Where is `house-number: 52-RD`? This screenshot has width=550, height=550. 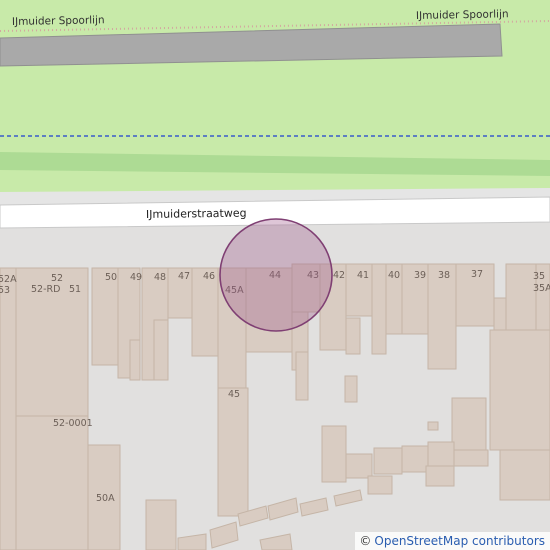
house-number: 52-RD is located at coordinates (45, 289).